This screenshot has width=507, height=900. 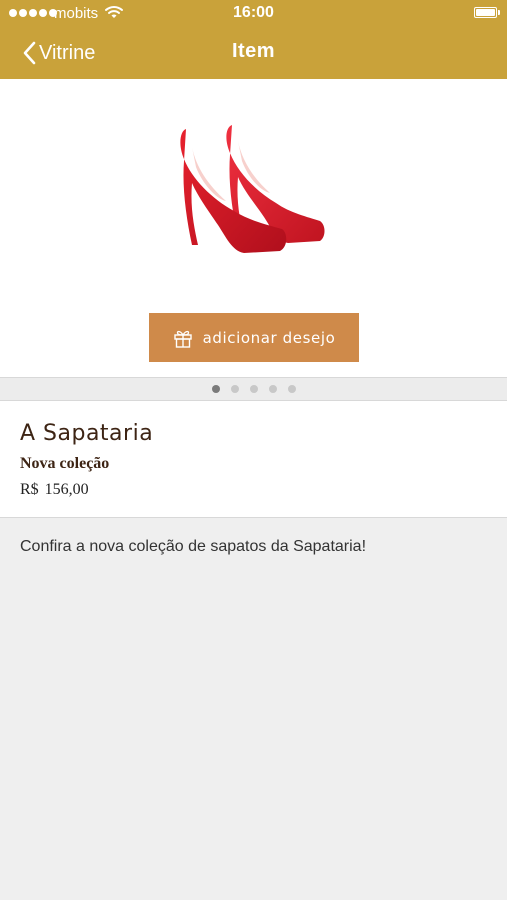 I want to click on status-bar: mobits 16:00, so click(x=253, y=14).